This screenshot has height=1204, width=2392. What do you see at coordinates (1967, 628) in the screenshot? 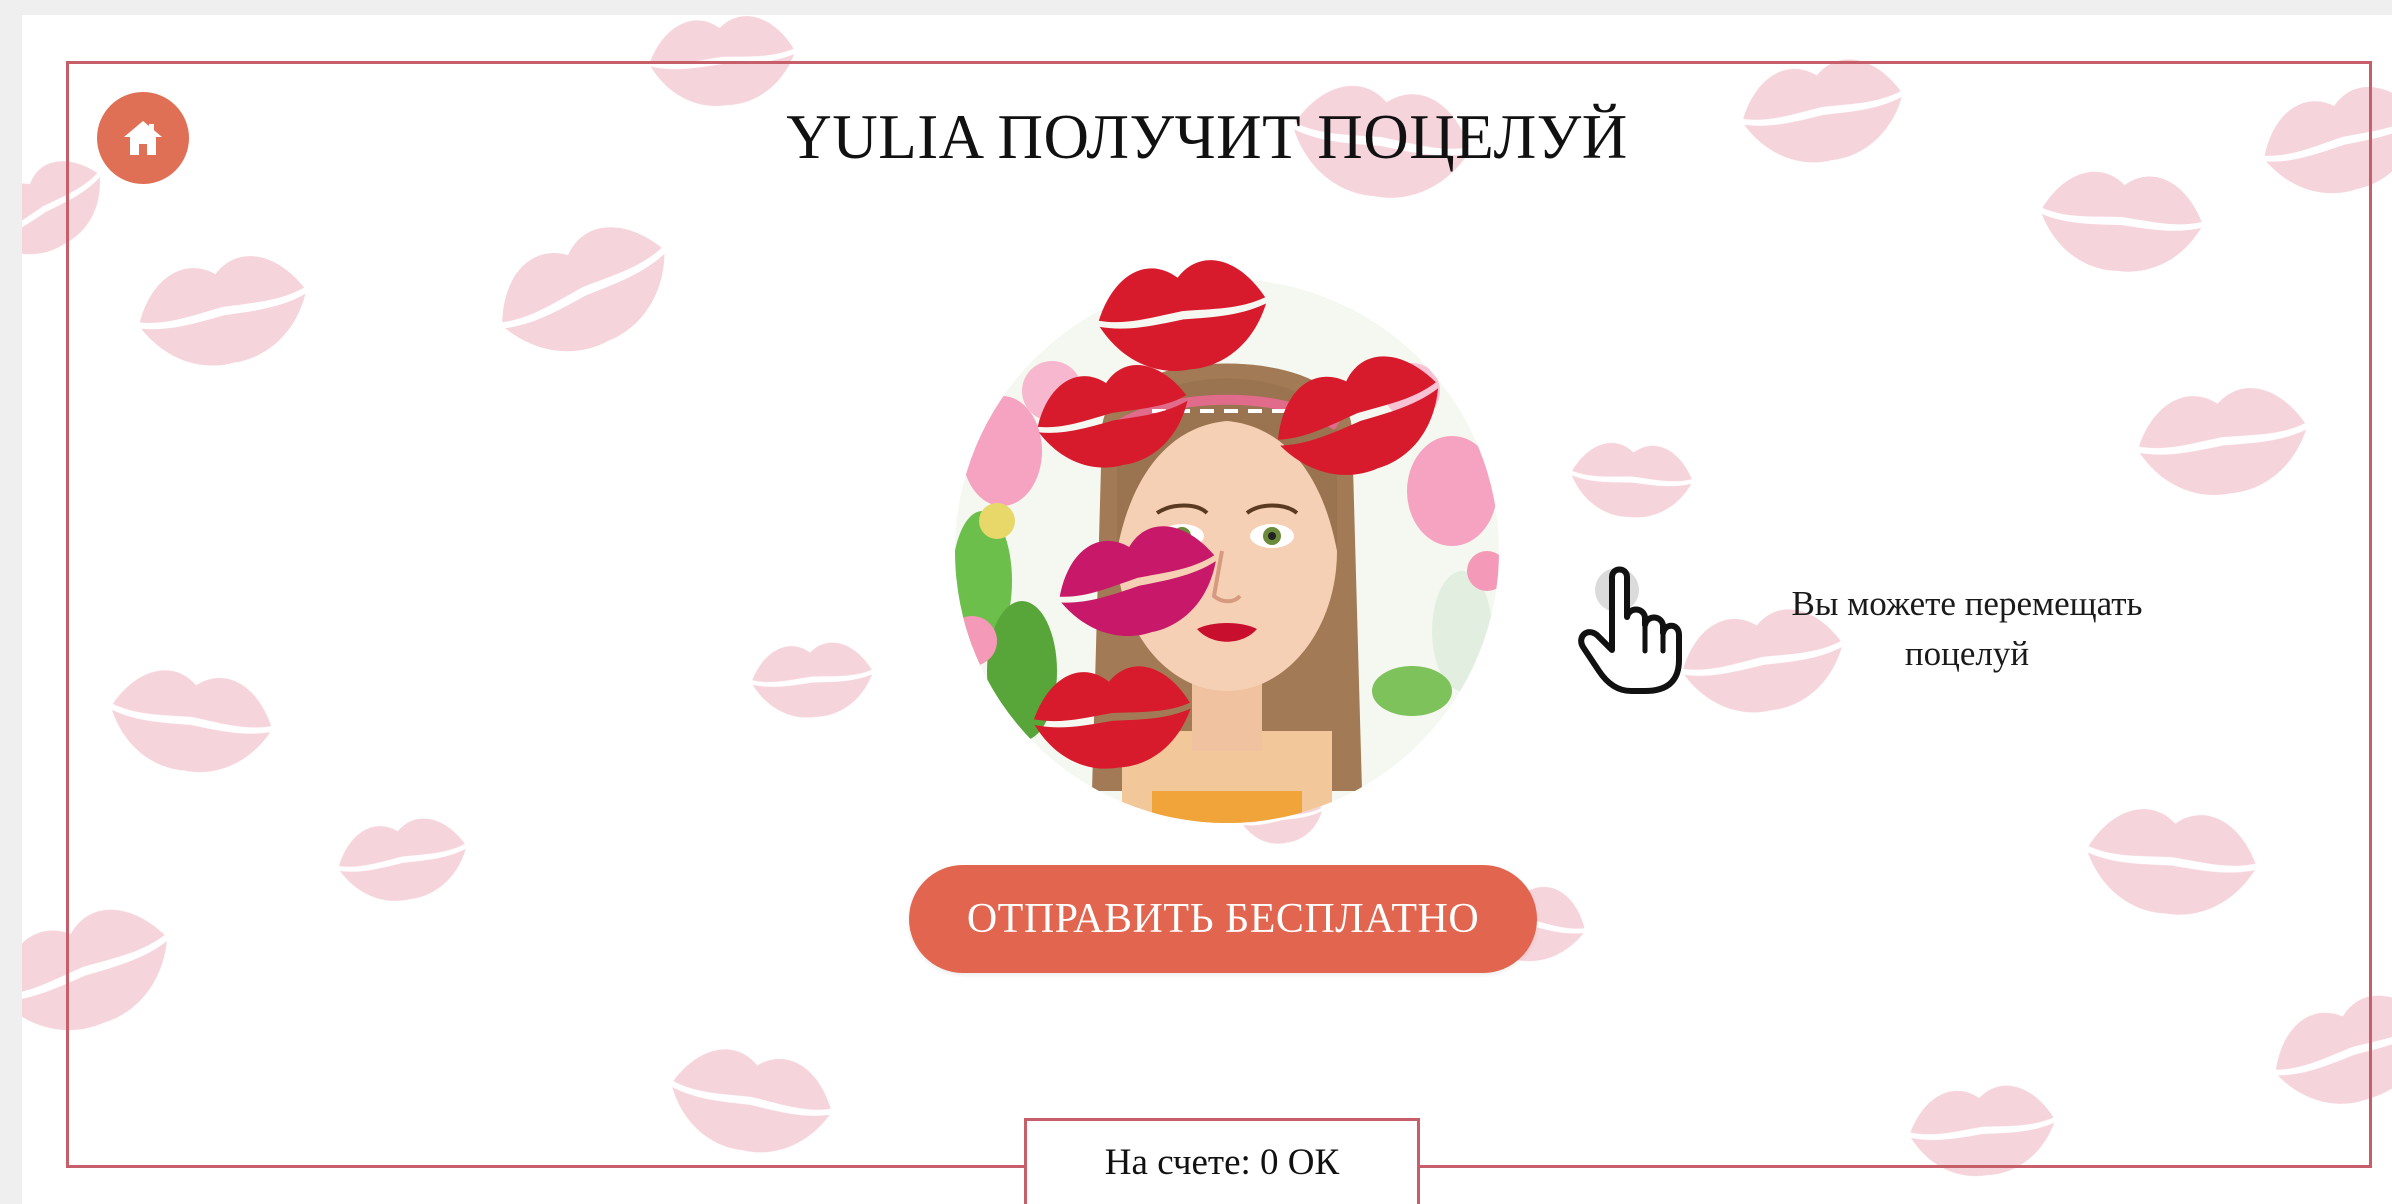
I see `drag-hint-text: Вы можете перемещать поцелуй` at bounding box center [1967, 628].